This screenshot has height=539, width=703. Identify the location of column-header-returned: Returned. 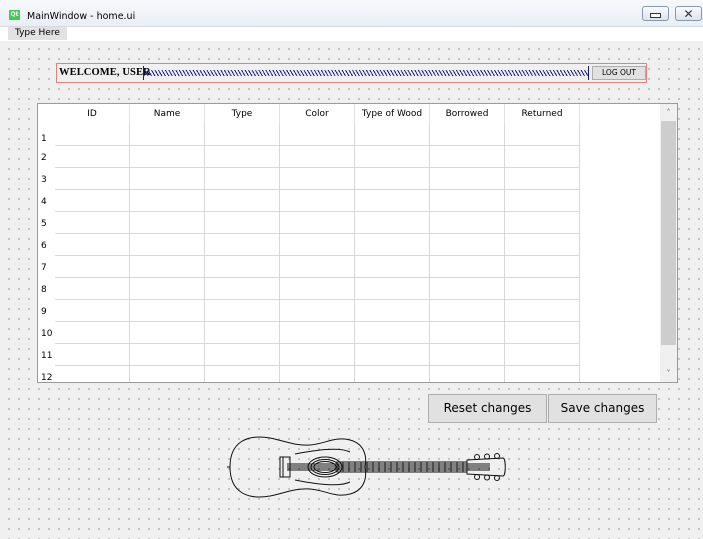
(542, 114).